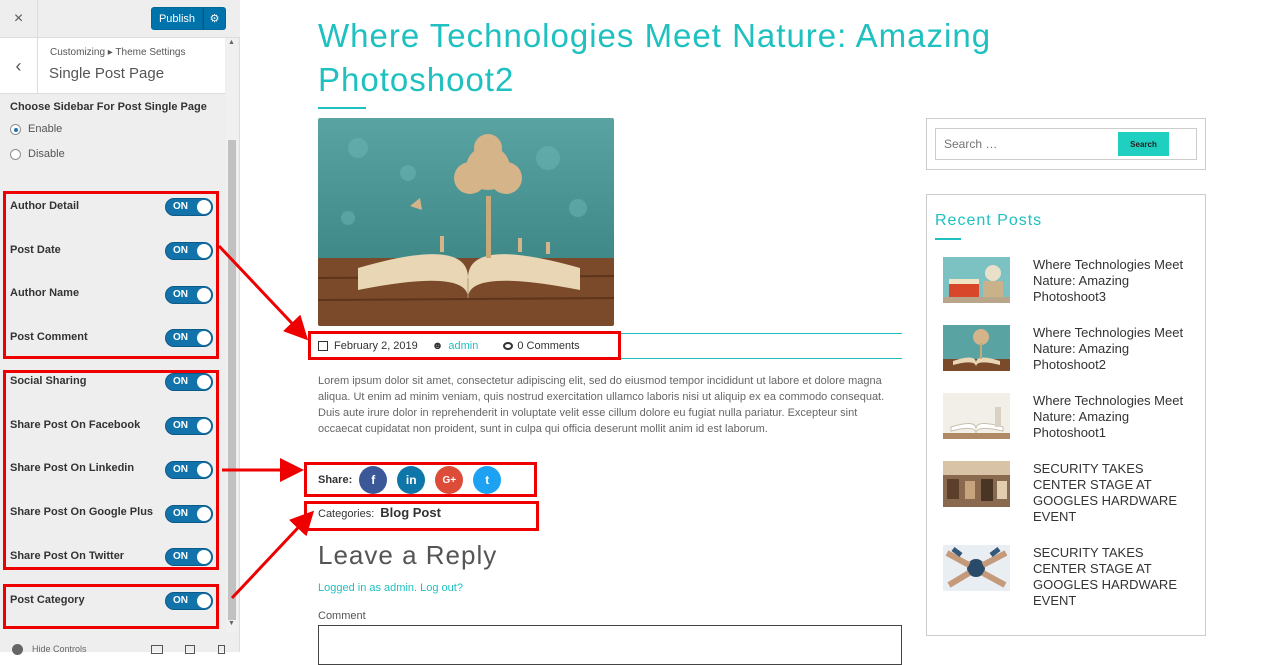  What do you see at coordinates (463, 346) in the screenshot?
I see `post-author-link: admin` at bounding box center [463, 346].